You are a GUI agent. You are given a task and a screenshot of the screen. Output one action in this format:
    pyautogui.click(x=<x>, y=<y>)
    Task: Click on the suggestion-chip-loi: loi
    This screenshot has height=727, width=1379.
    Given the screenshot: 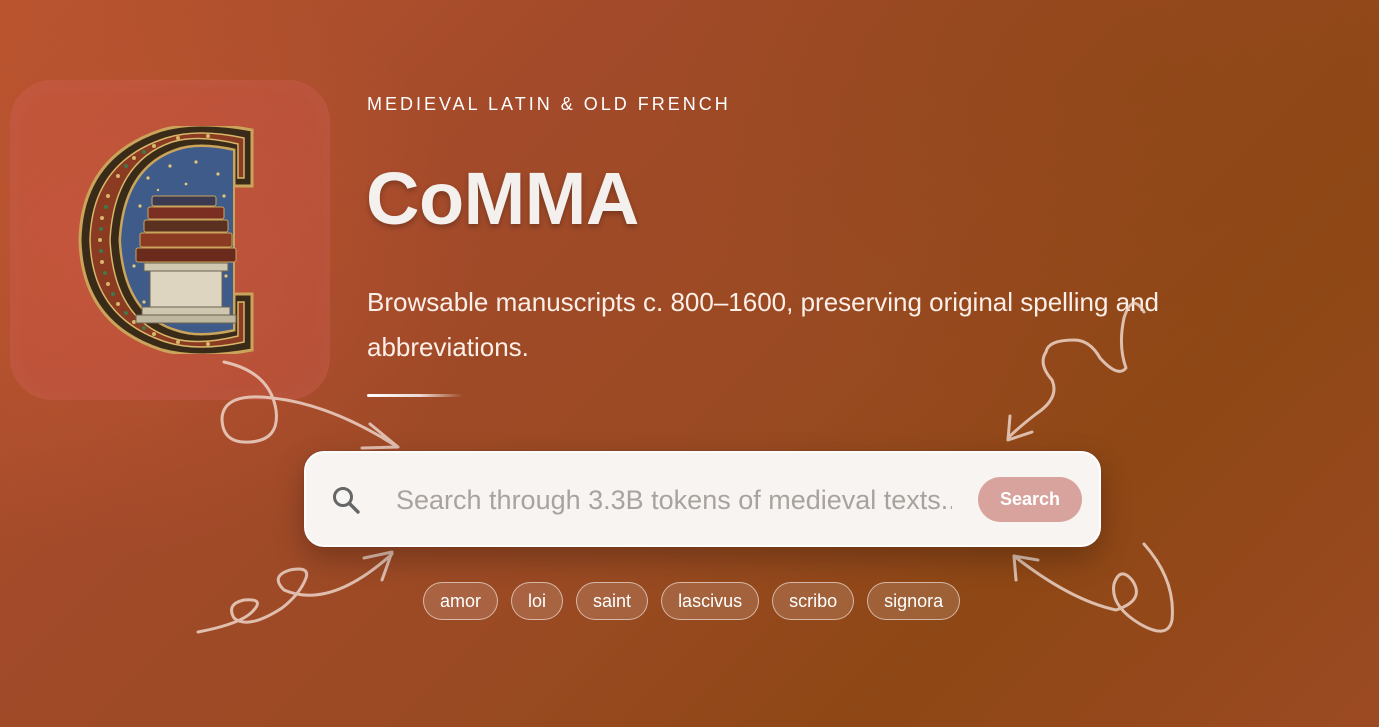 What is the action you would take?
    pyautogui.click(x=537, y=601)
    